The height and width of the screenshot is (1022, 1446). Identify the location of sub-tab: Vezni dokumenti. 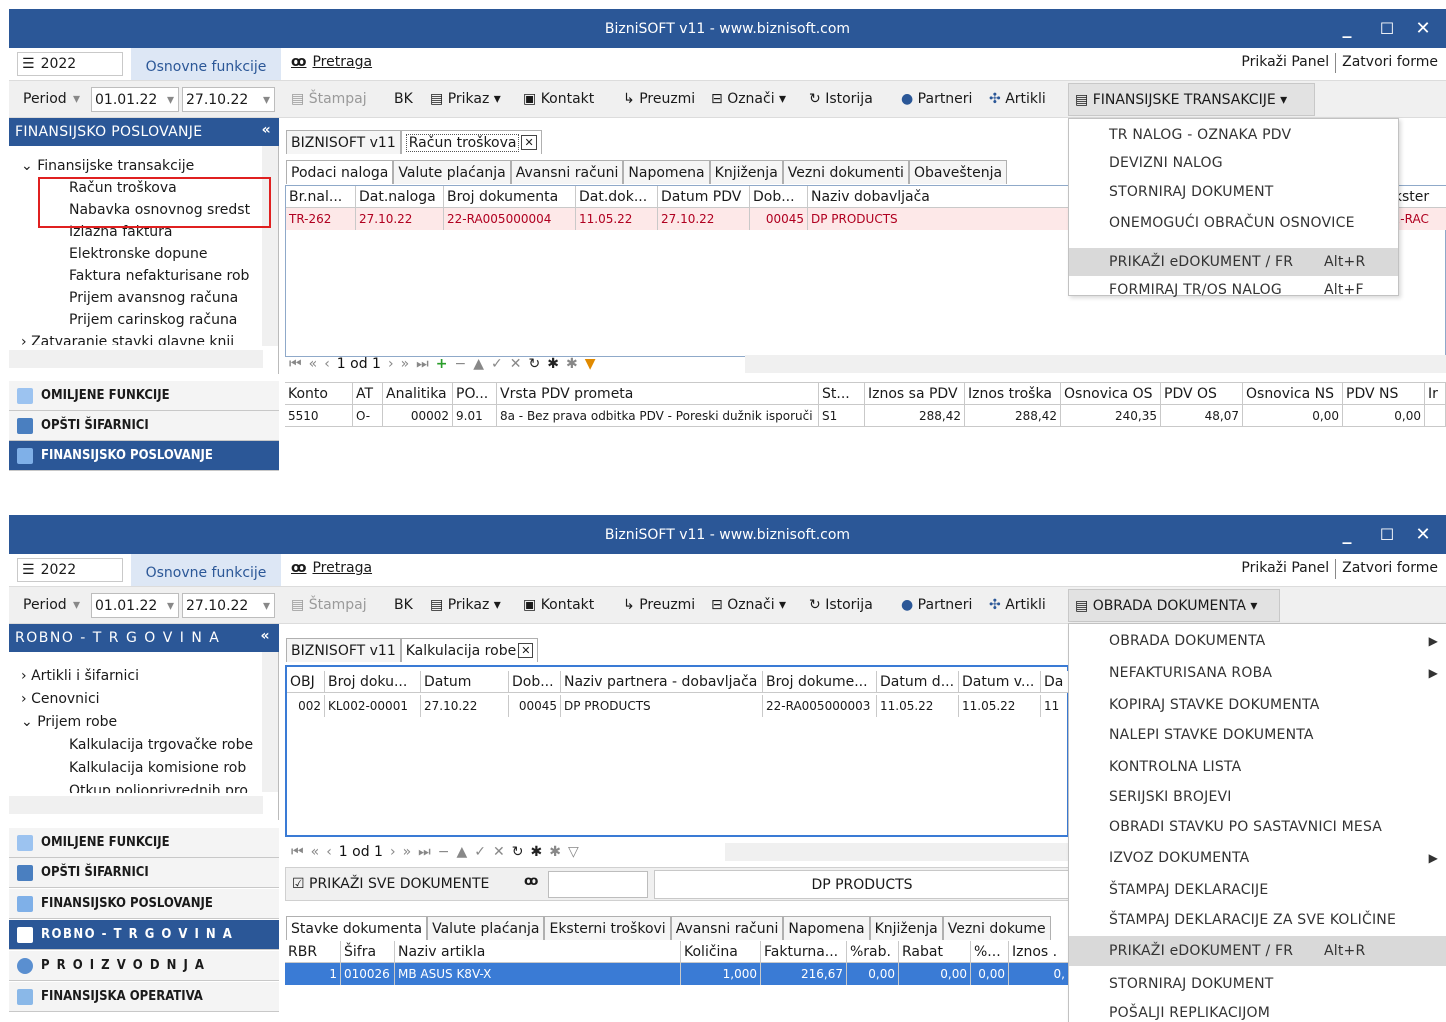
(845, 172).